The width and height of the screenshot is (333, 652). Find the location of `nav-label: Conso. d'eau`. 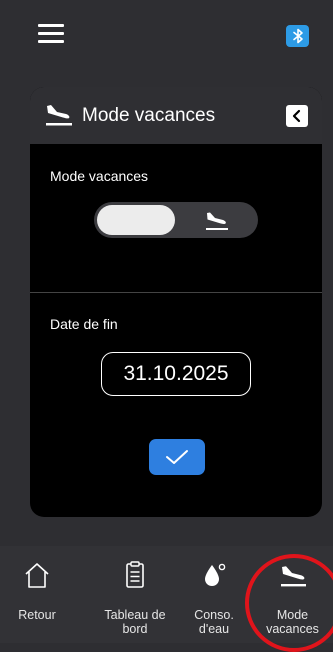

nav-label: Conso. d'eau is located at coordinates (214, 622).